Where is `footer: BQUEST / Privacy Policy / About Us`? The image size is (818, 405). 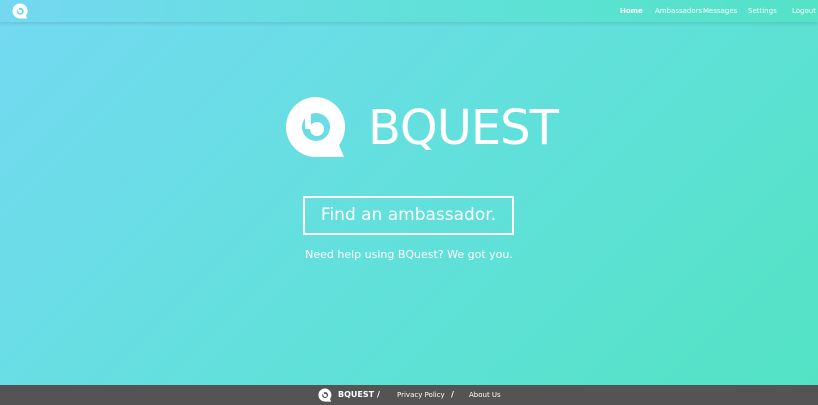 footer: BQUEST / Privacy Policy / About Us is located at coordinates (409, 395).